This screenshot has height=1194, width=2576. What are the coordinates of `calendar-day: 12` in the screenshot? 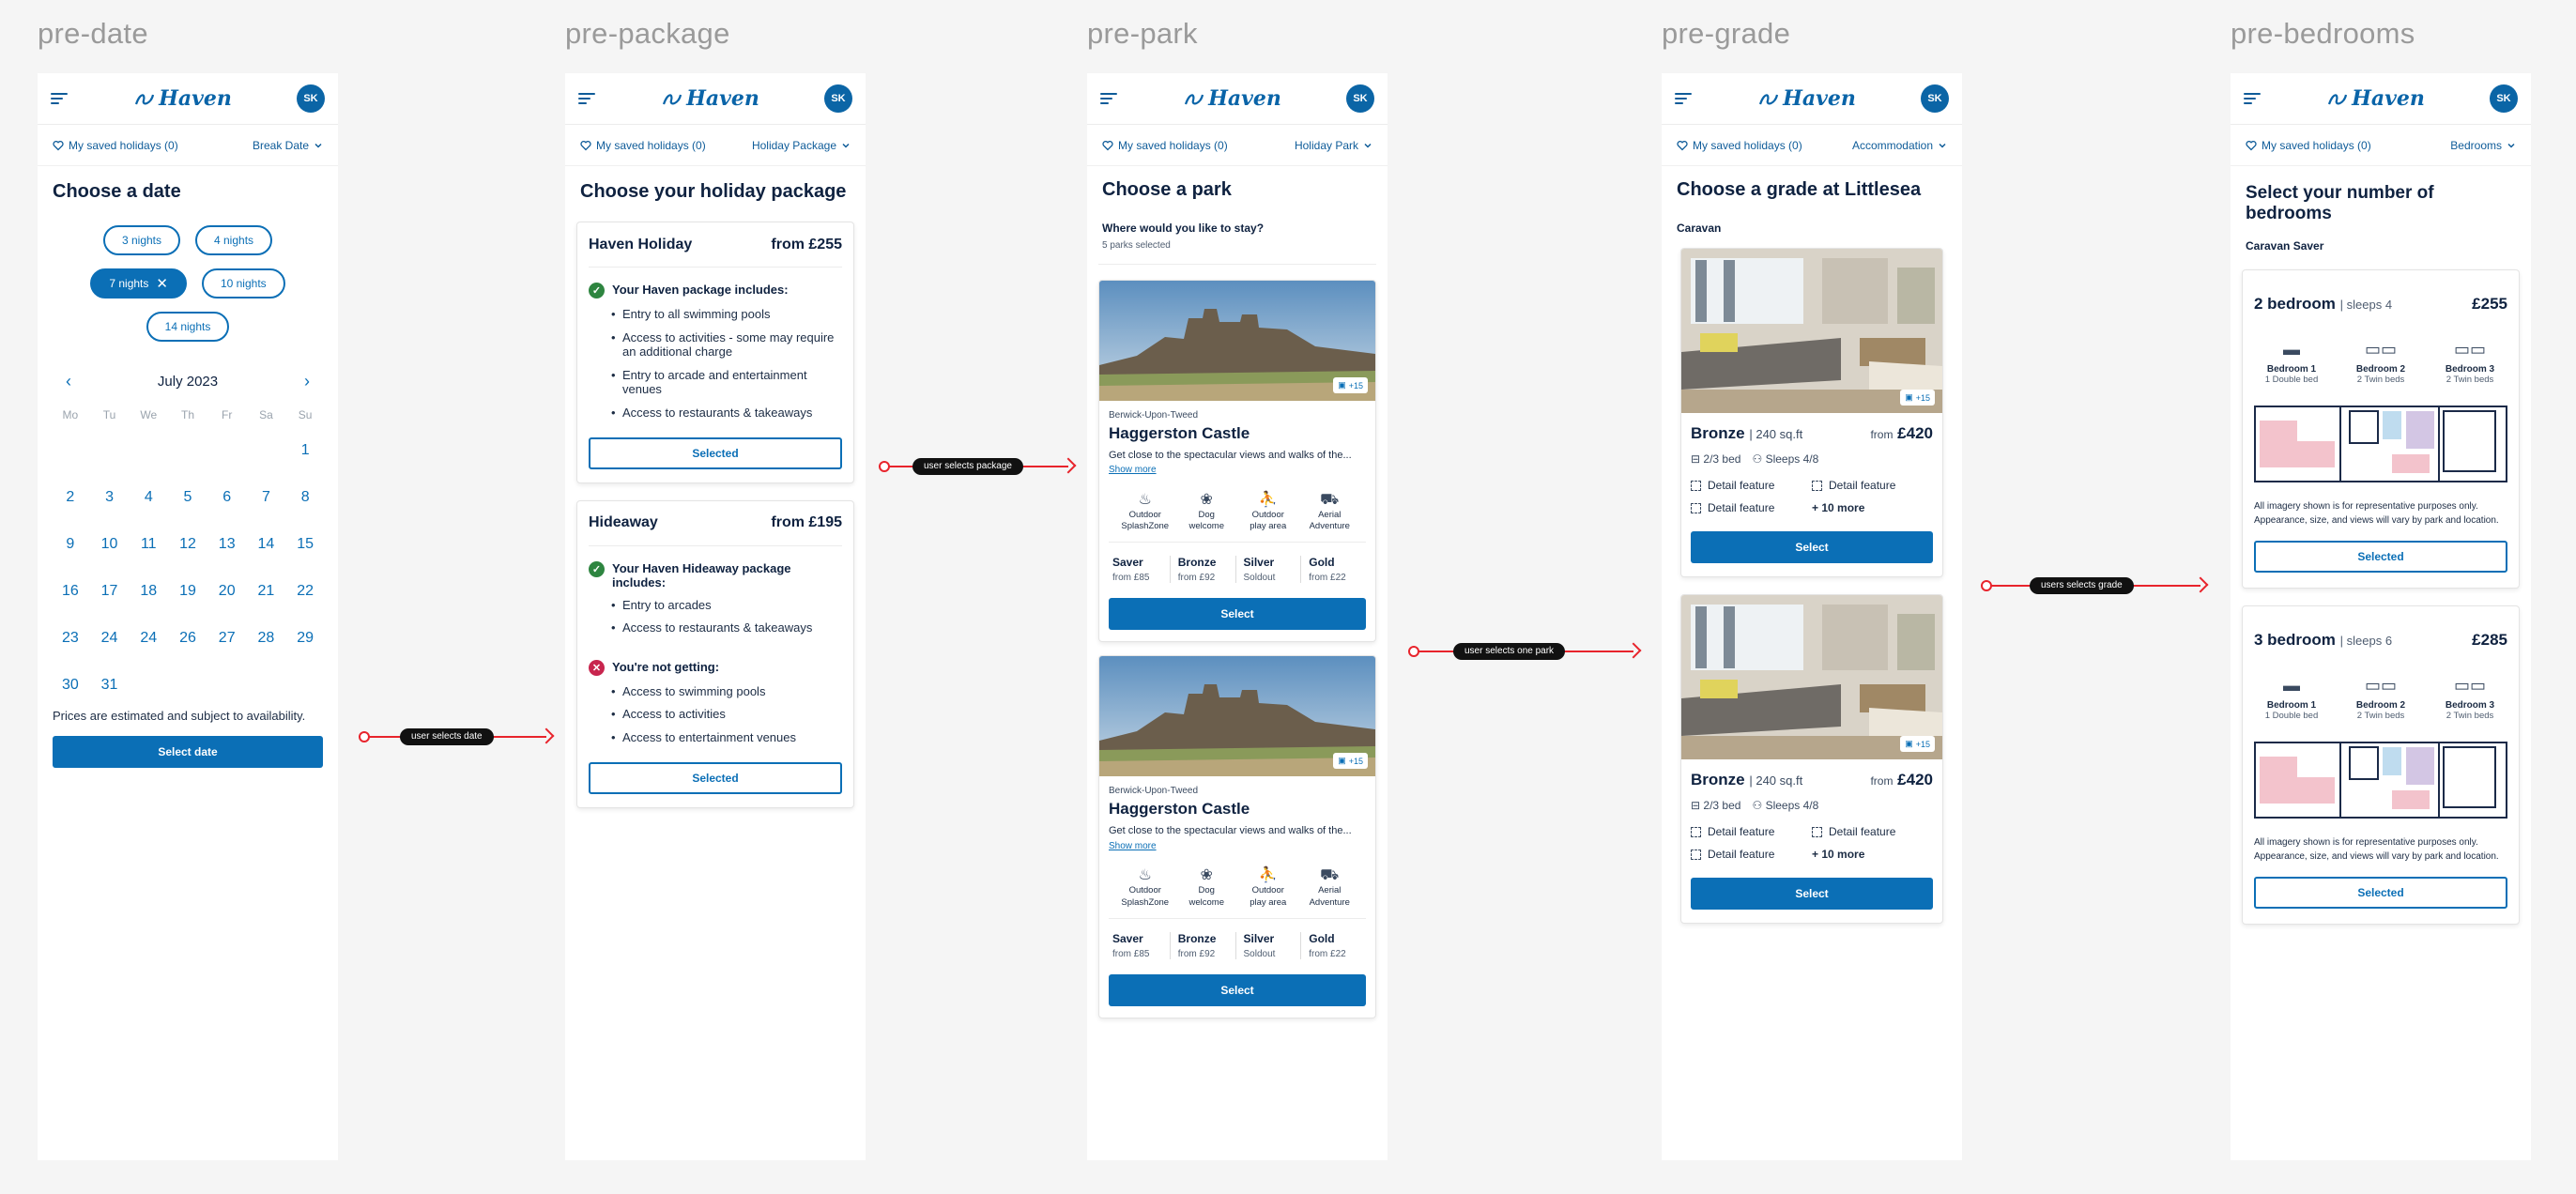 It's located at (187, 544).